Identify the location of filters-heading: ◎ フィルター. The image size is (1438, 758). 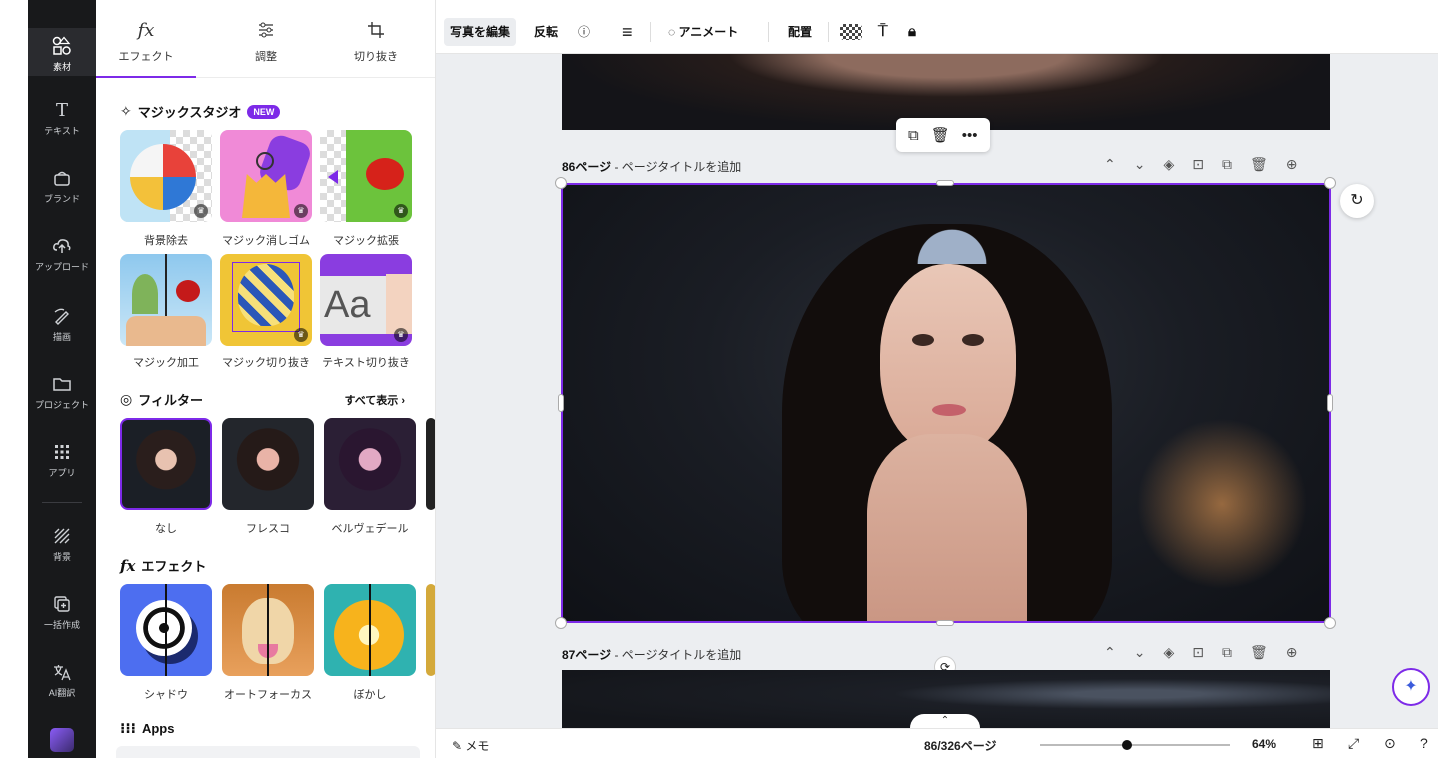
(161, 399).